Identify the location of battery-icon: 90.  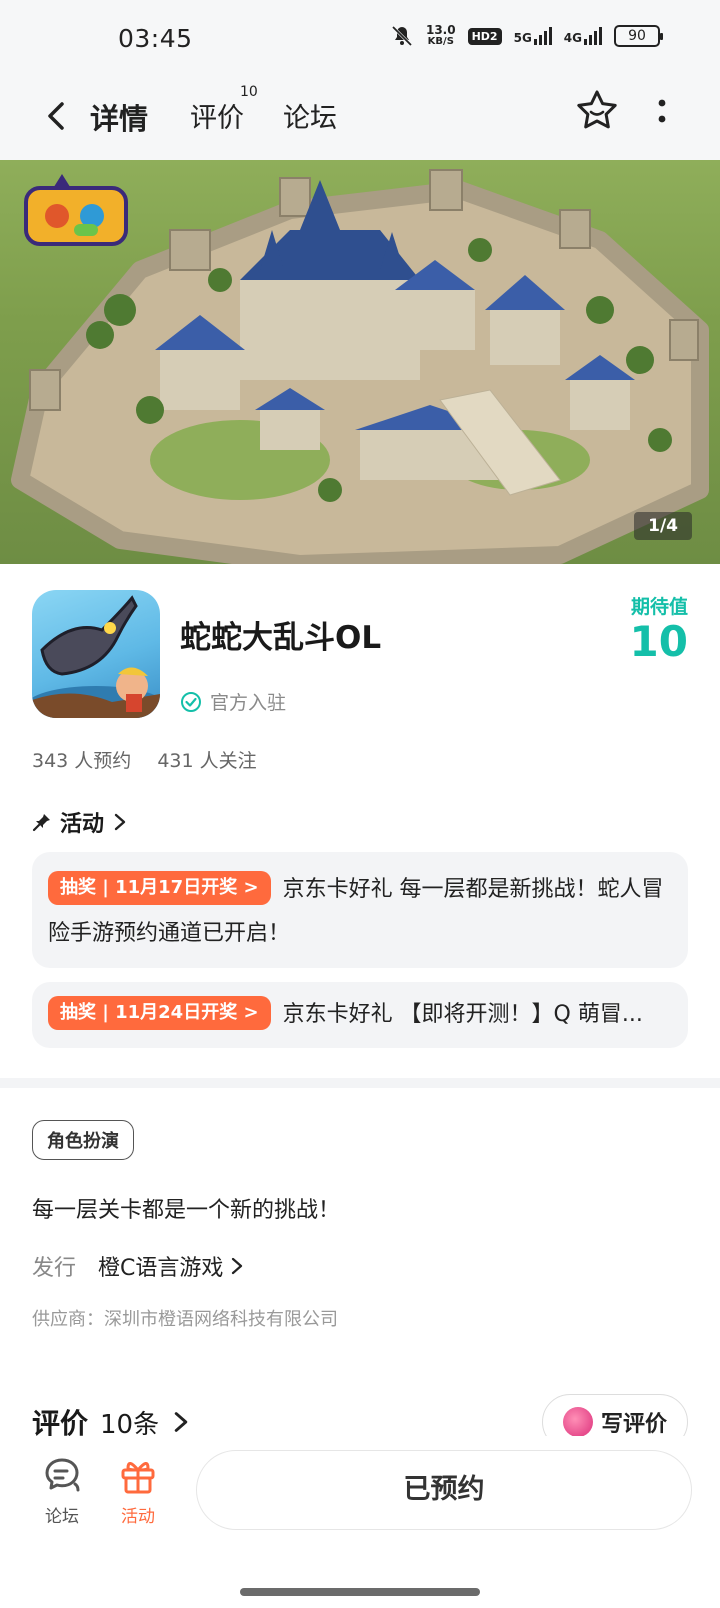
(638, 36).